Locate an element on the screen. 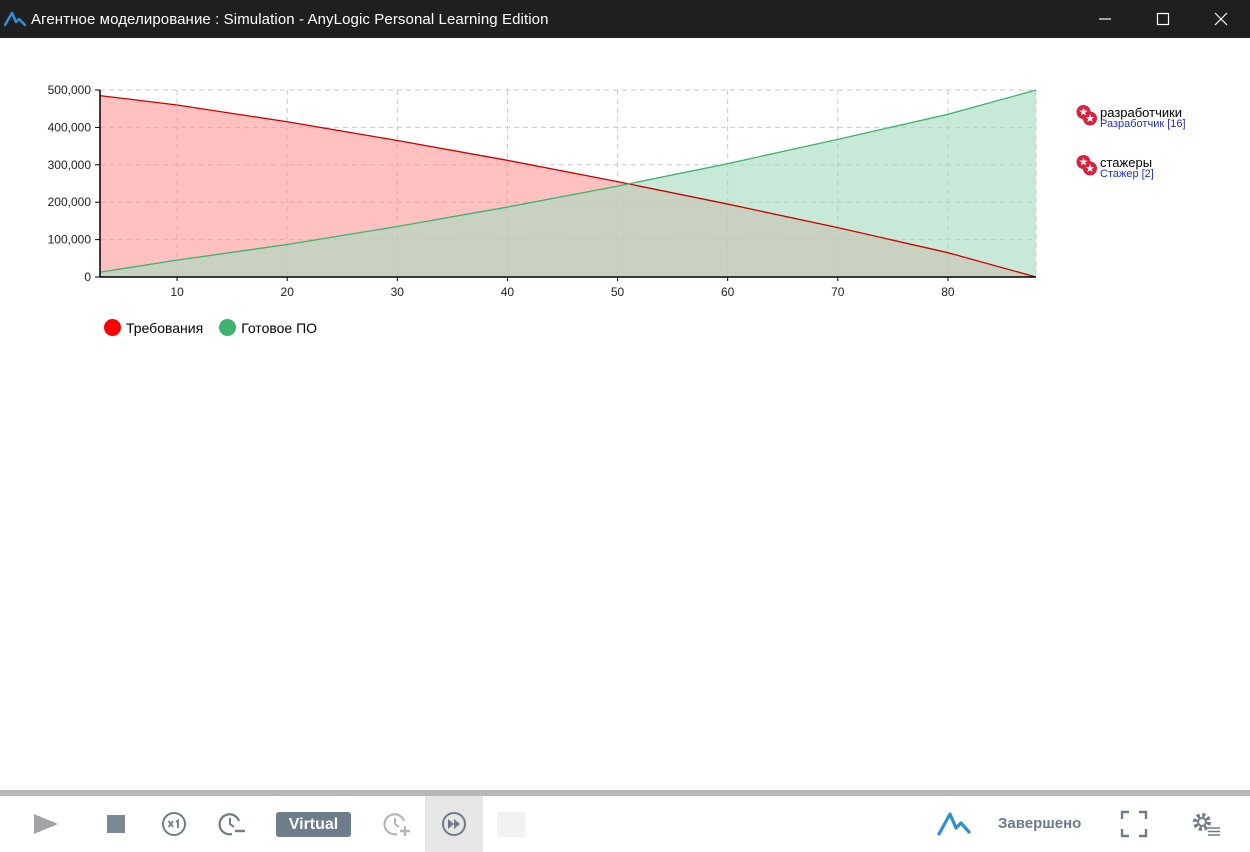  minimize-icon is located at coordinates (1105, 19).